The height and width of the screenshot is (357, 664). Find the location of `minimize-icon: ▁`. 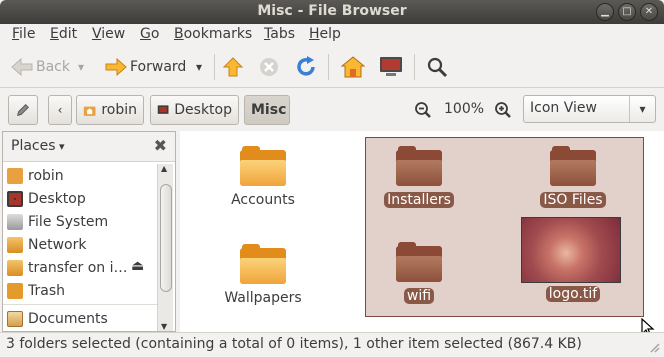

minimize-icon: ▁ is located at coordinates (605, 12).